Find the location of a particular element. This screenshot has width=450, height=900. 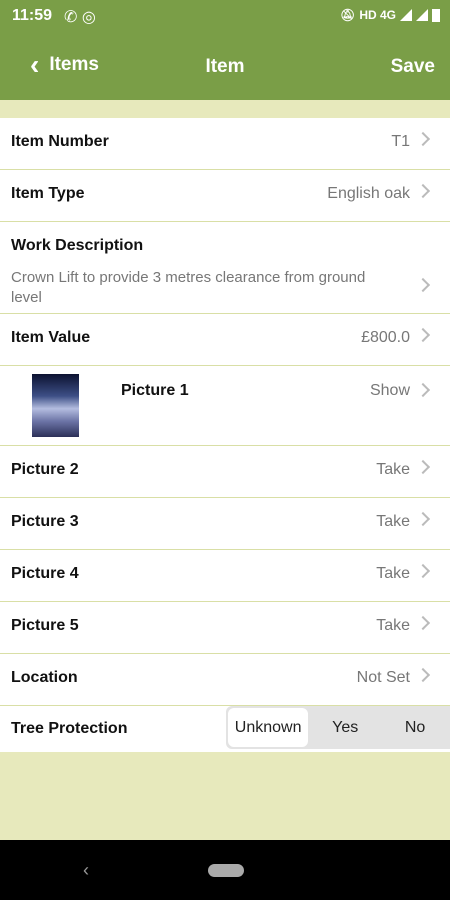

row-tree-protection: Tree Protection Unknown Yes No is located at coordinates (225, 729).